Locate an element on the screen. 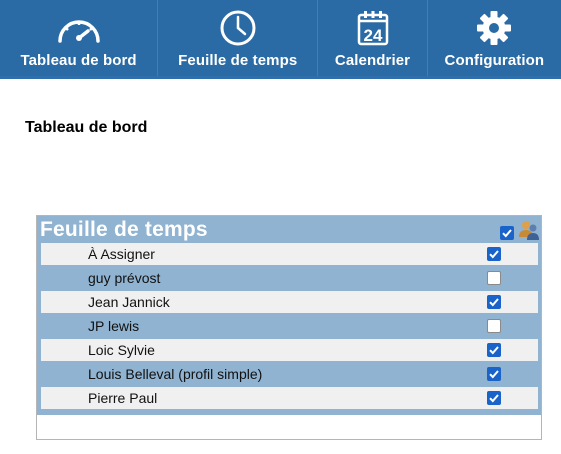  calendar-icon: 24 is located at coordinates (373, 28).